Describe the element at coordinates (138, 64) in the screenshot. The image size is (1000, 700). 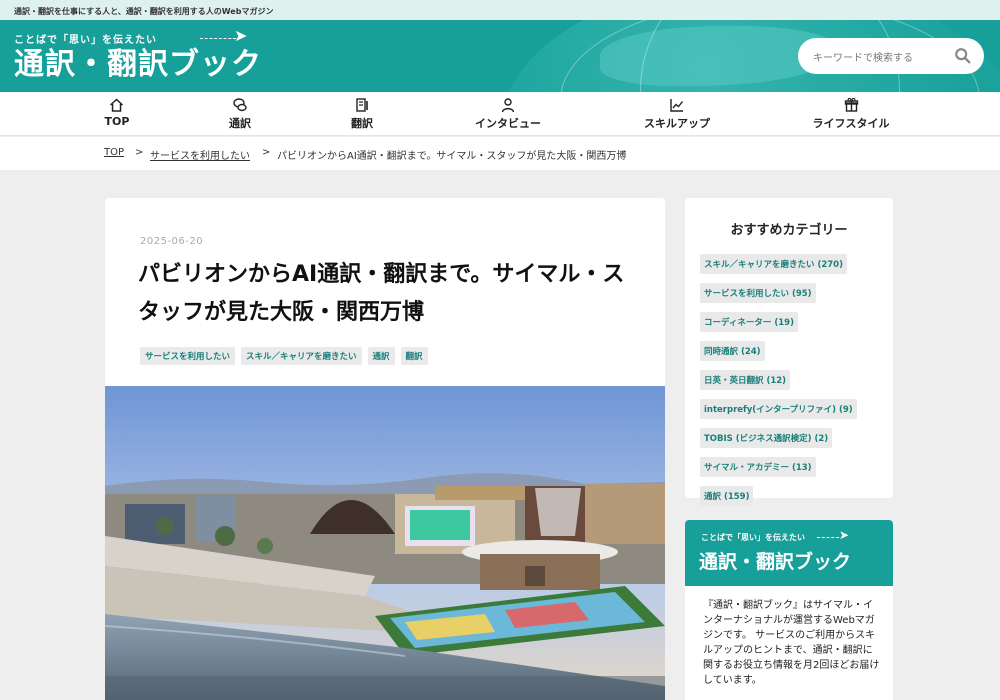
I see `site-logo: 通訳・翻訳ブック` at that location.